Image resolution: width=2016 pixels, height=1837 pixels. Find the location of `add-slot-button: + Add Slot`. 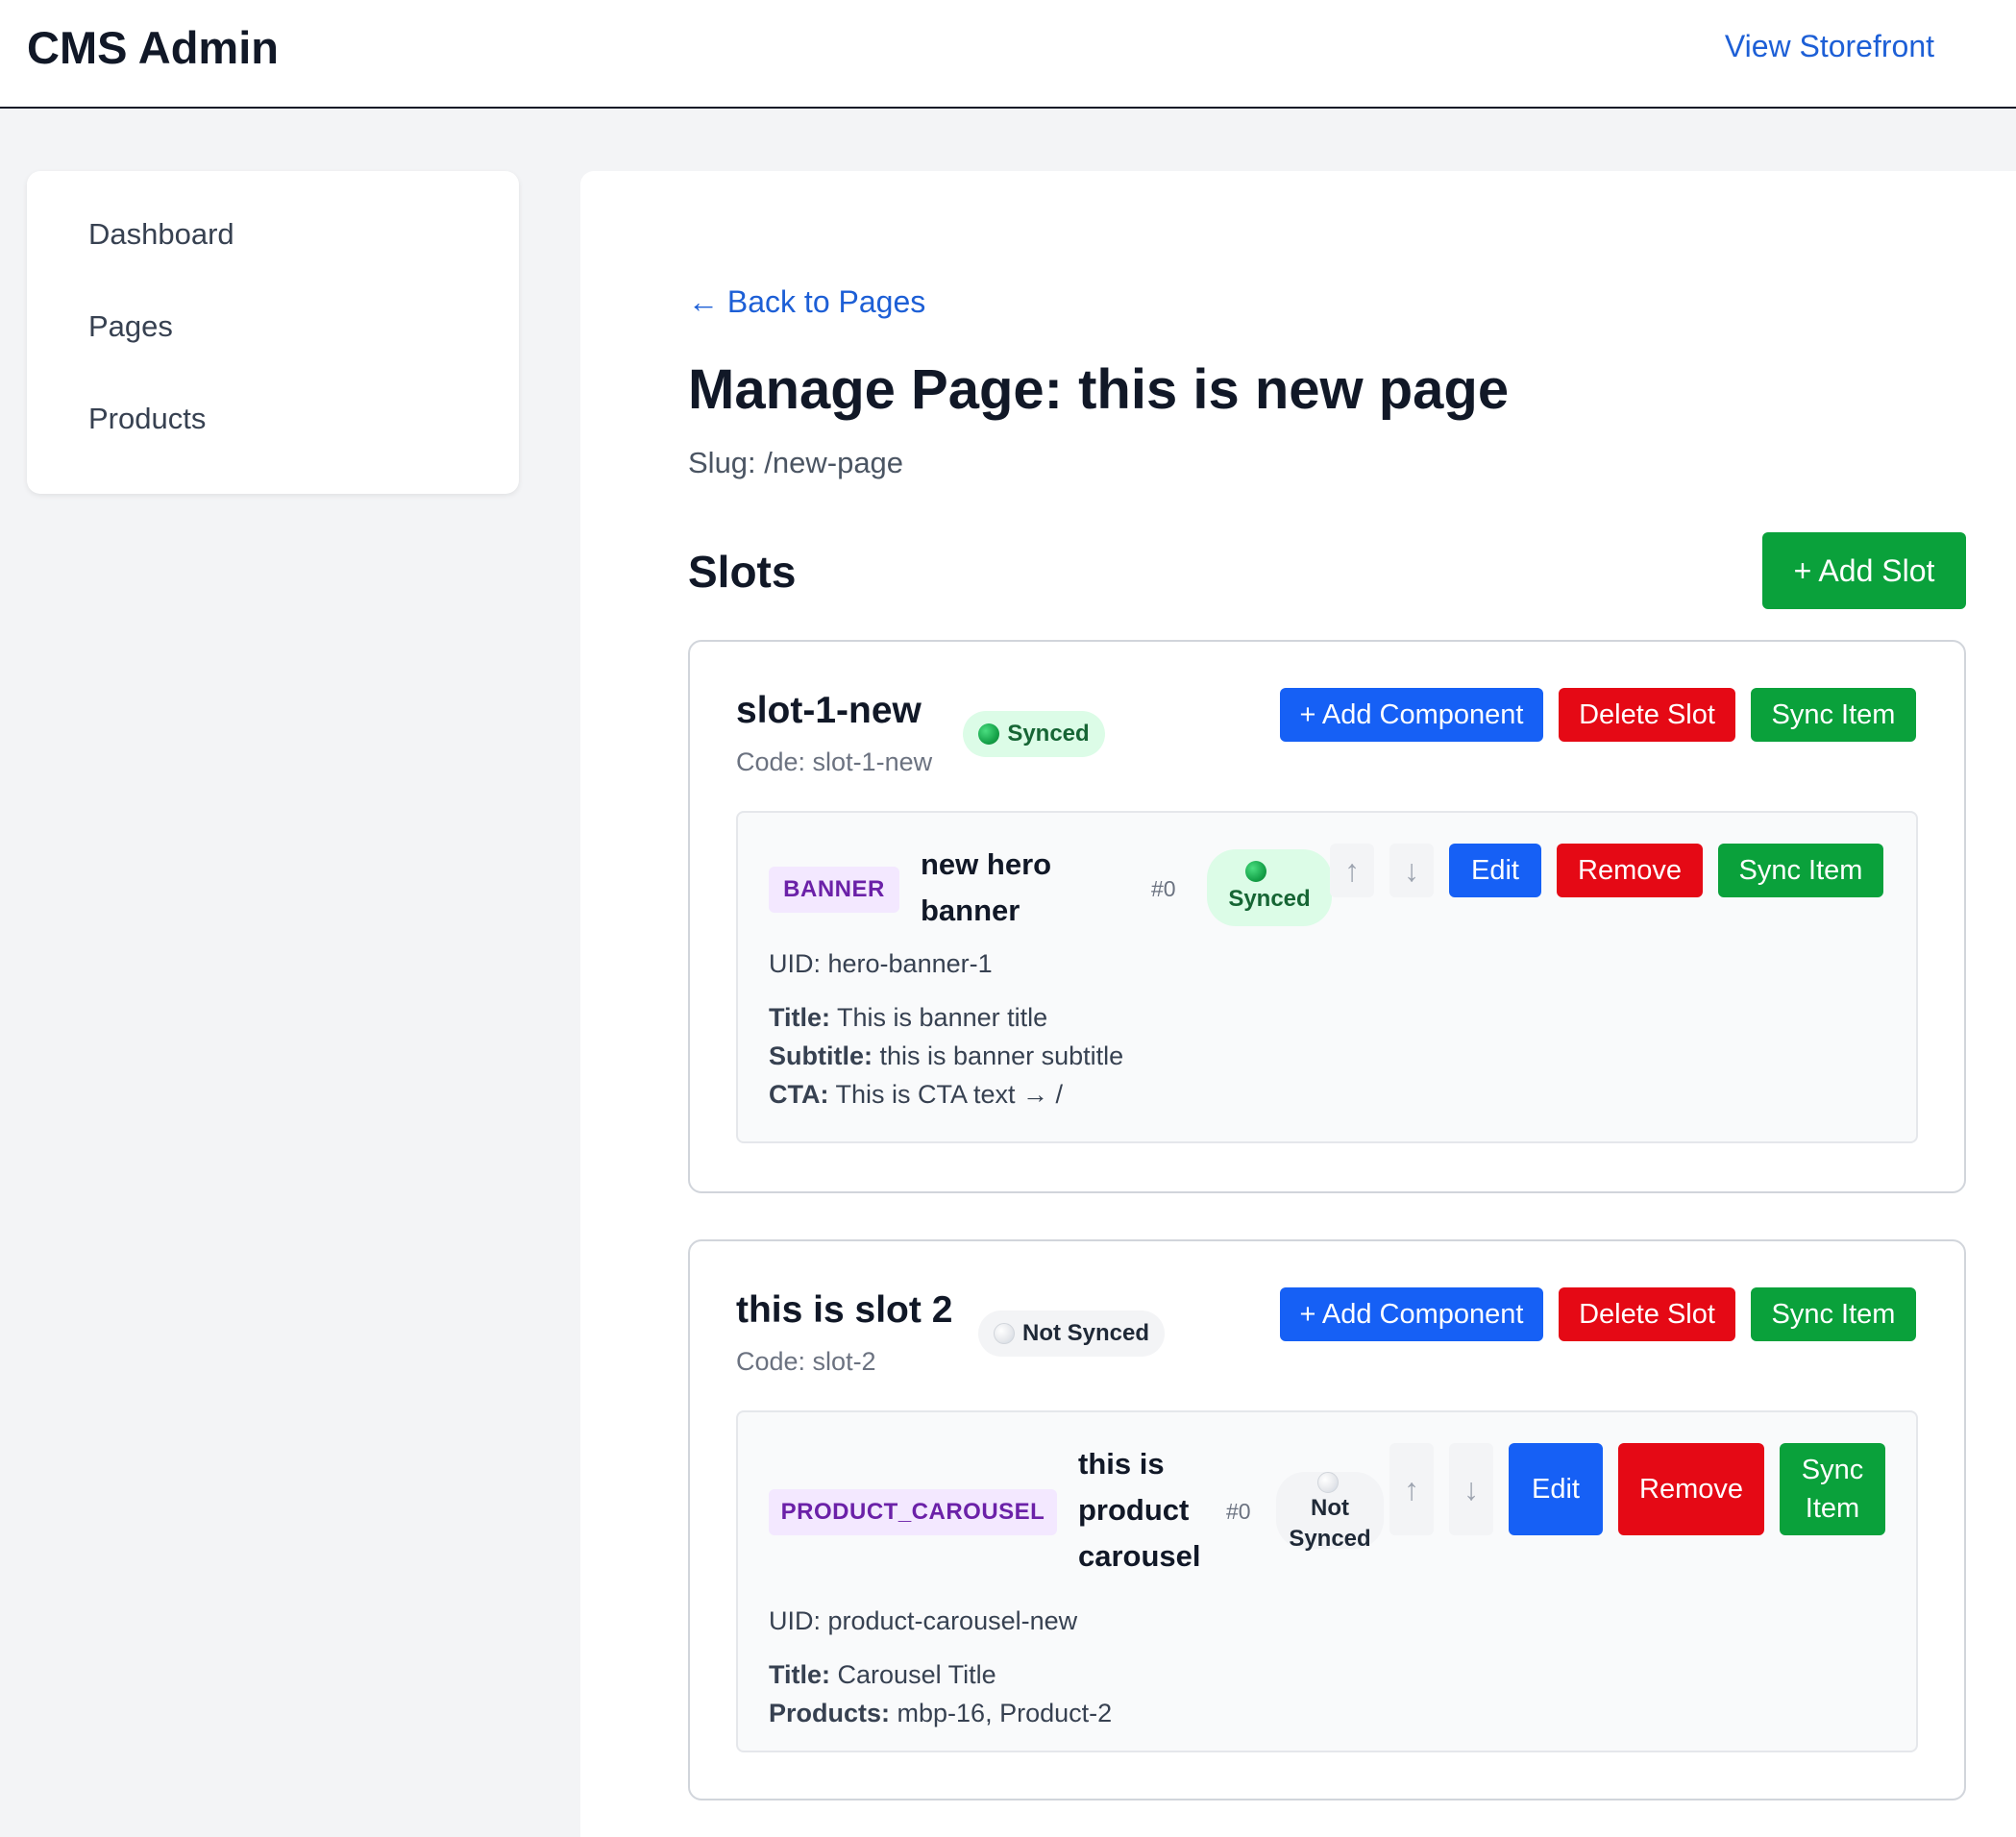

add-slot-button: + Add Slot is located at coordinates (1864, 570).